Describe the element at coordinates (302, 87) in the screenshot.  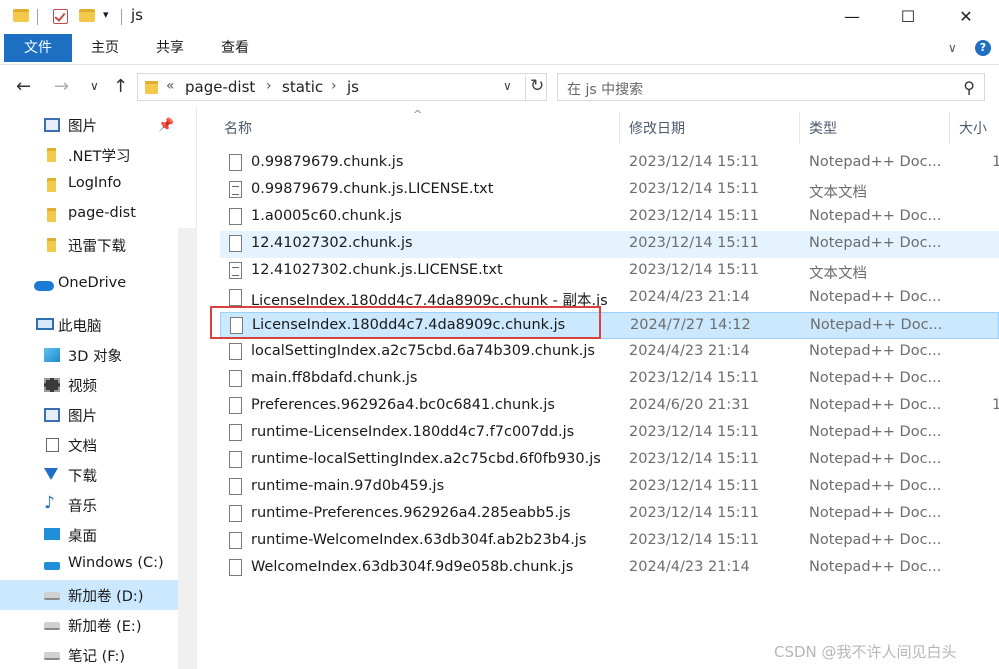
I see `breadcrumb-static: static` at that location.